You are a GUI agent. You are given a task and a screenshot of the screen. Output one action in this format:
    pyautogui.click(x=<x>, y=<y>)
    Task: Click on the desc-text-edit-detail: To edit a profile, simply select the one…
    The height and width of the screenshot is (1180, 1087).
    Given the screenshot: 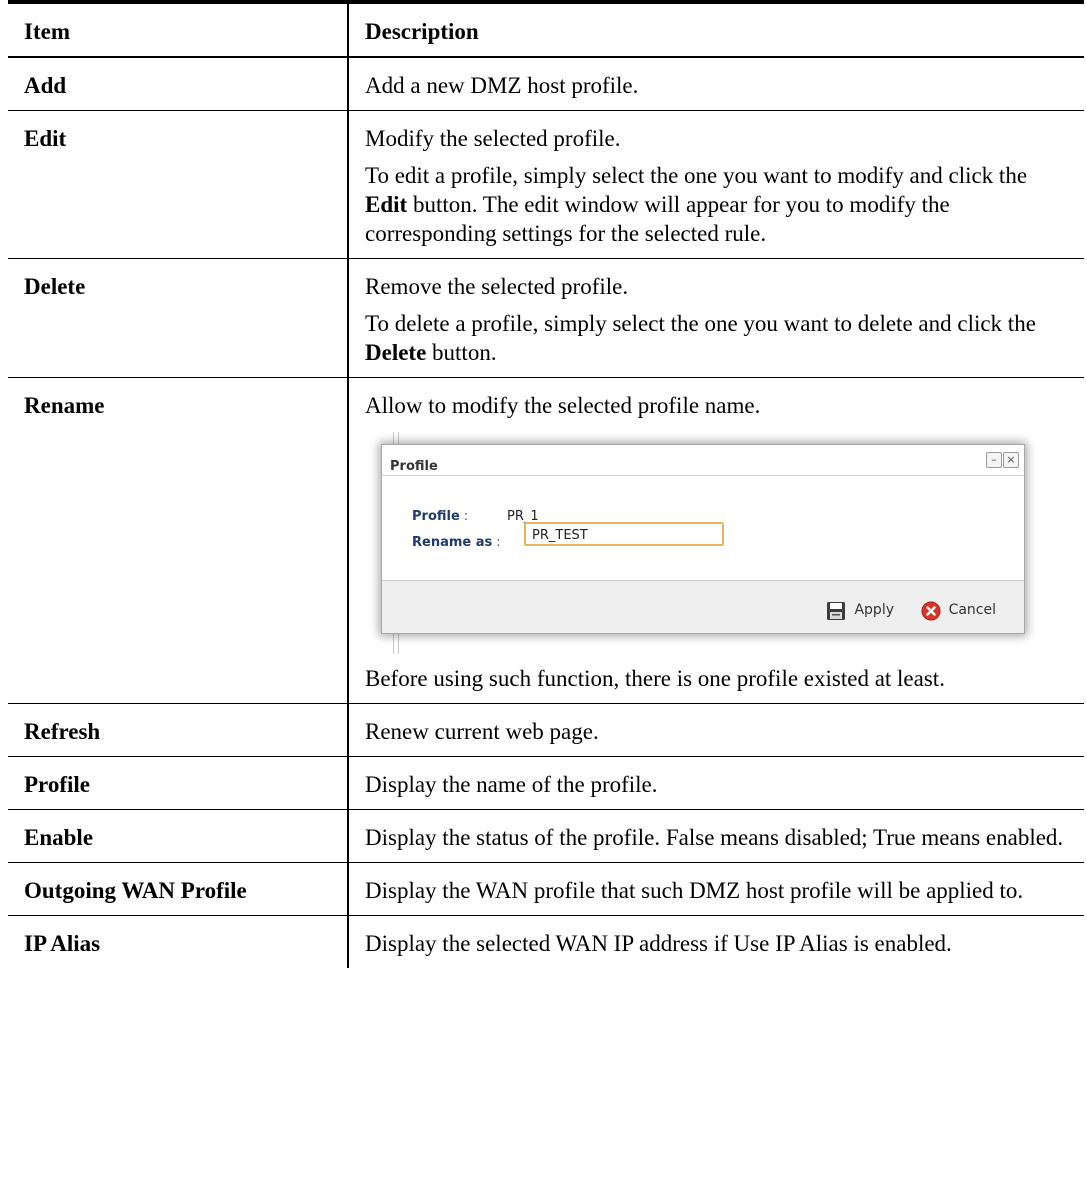 What is the action you would take?
    pyautogui.click(x=716, y=204)
    